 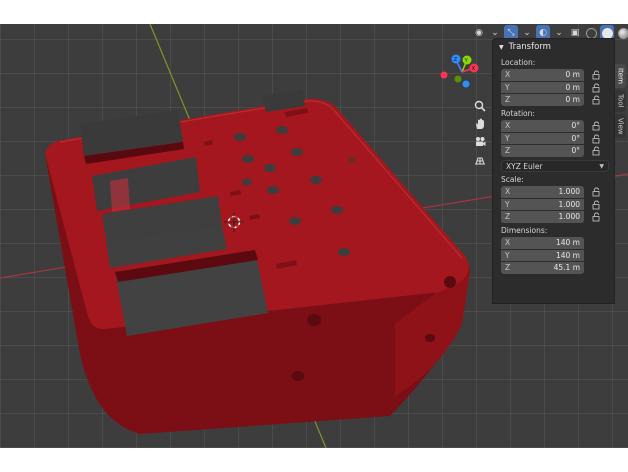 I want to click on rotation-z-field: Z 0°, so click(x=542, y=151).